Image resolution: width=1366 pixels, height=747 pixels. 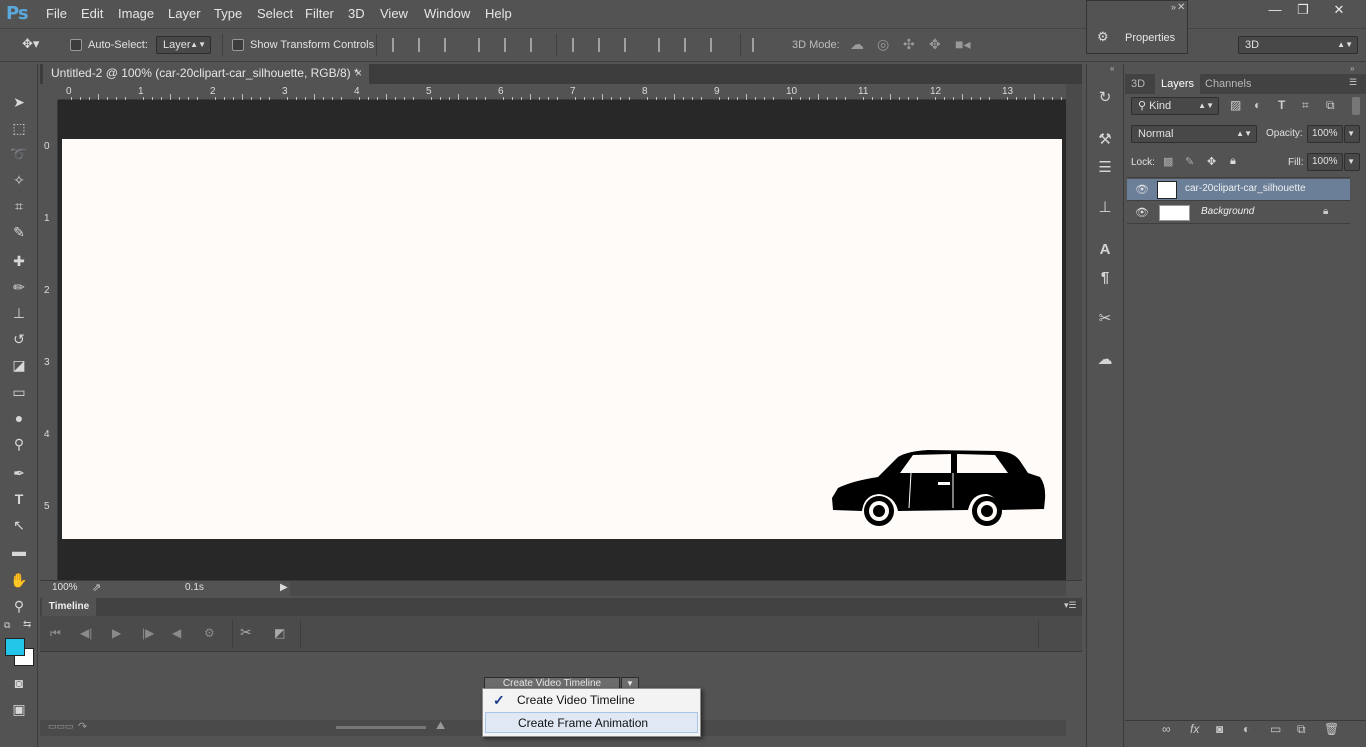 What do you see at coordinates (358, 73) in the screenshot?
I see `close-tab-icon: ×` at bounding box center [358, 73].